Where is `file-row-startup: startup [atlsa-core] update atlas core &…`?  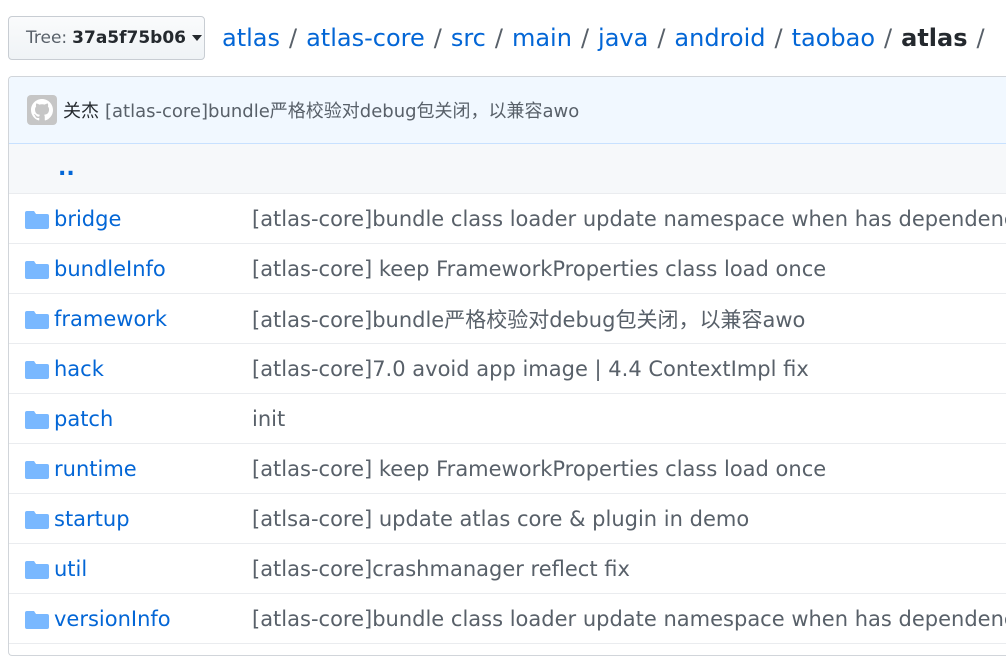
file-row-startup: startup [atlsa-core] update atlas core &… is located at coordinates (507, 519).